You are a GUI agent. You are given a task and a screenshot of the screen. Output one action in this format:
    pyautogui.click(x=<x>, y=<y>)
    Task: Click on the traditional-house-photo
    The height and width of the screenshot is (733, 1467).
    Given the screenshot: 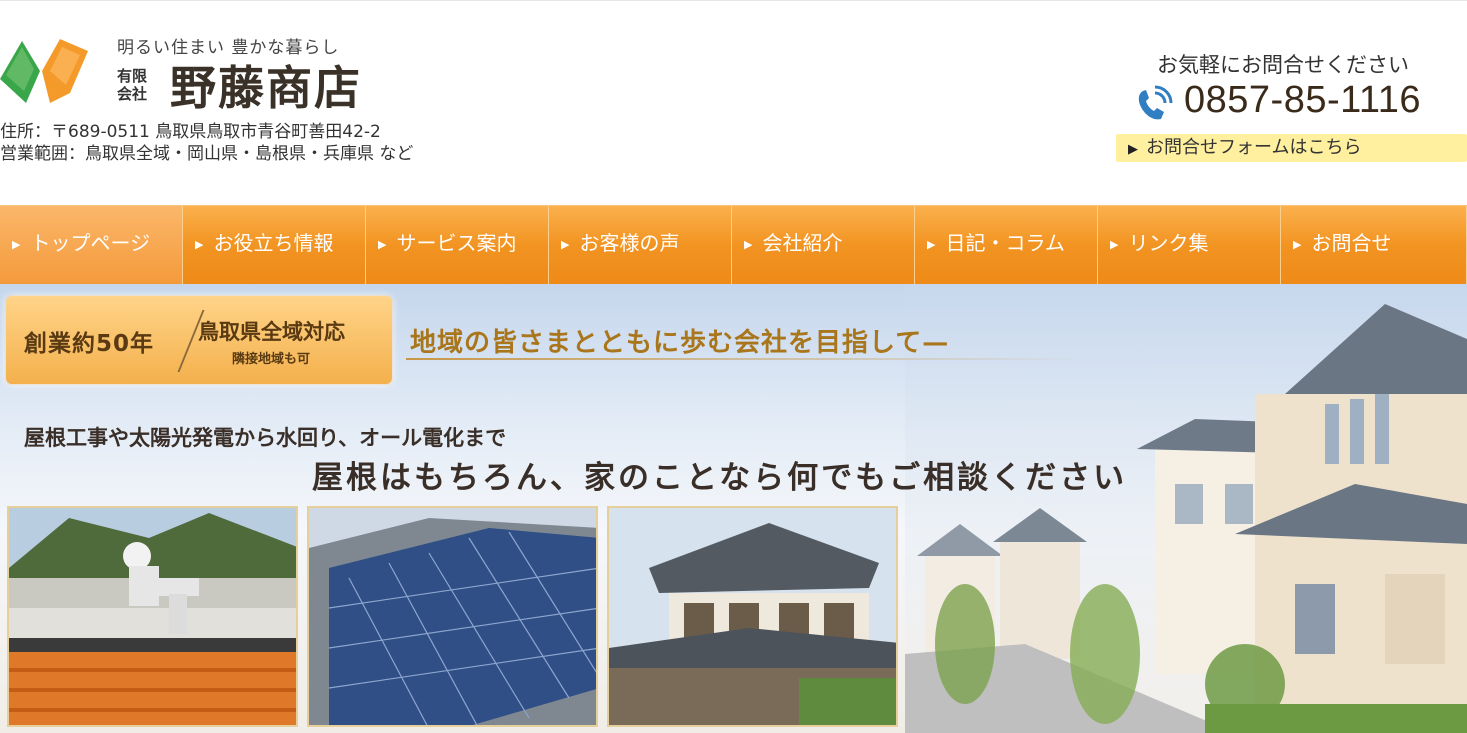 What is the action you would take?
    pyautogui.click(x=752, y=616)
    